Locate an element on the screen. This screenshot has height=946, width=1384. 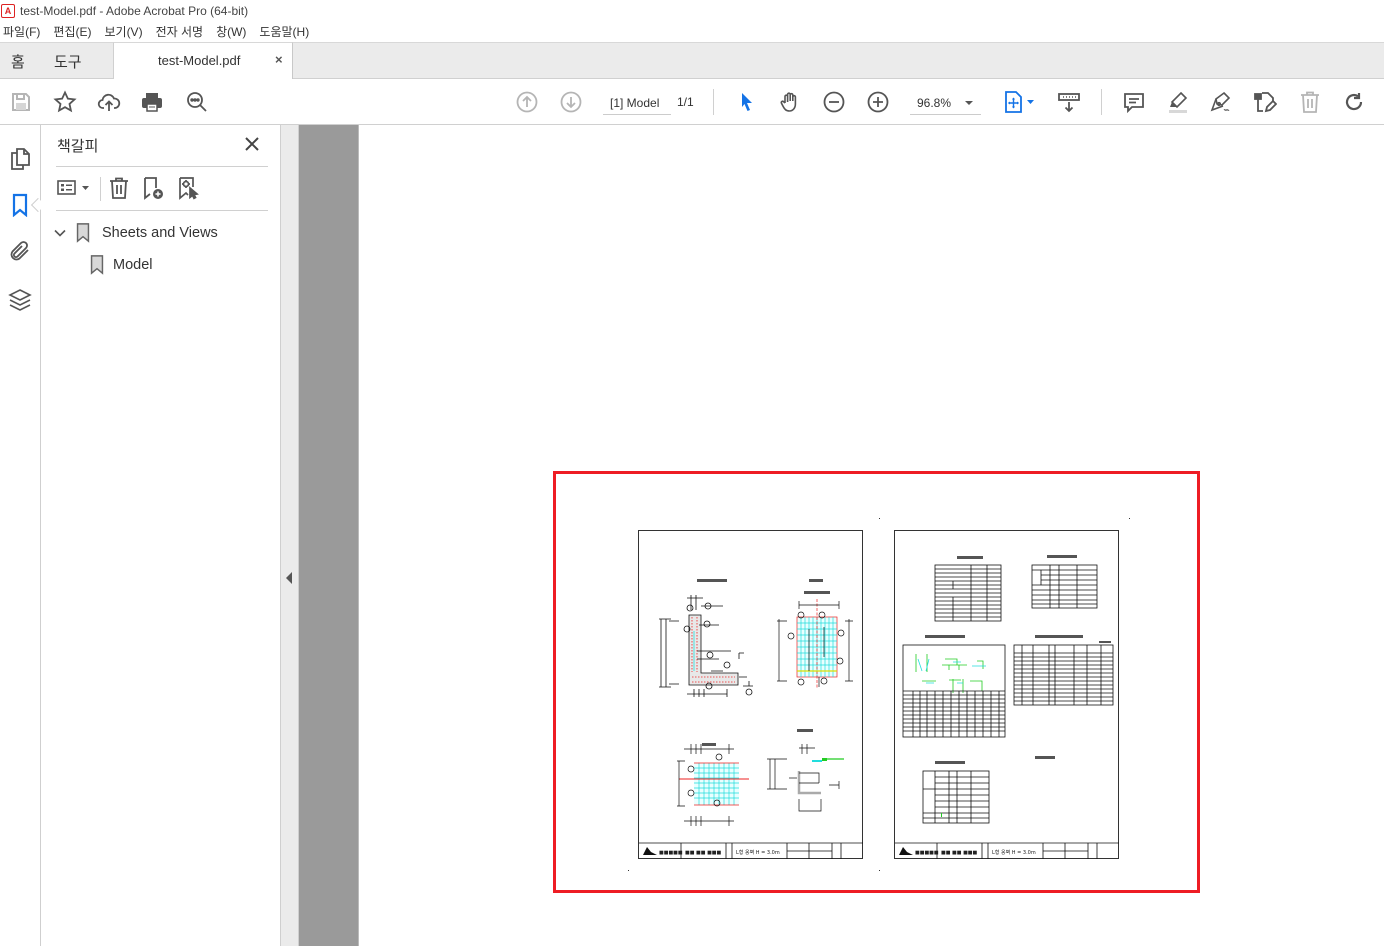
zoom-level-value: 96.8% is located at coordinates (934, 102).